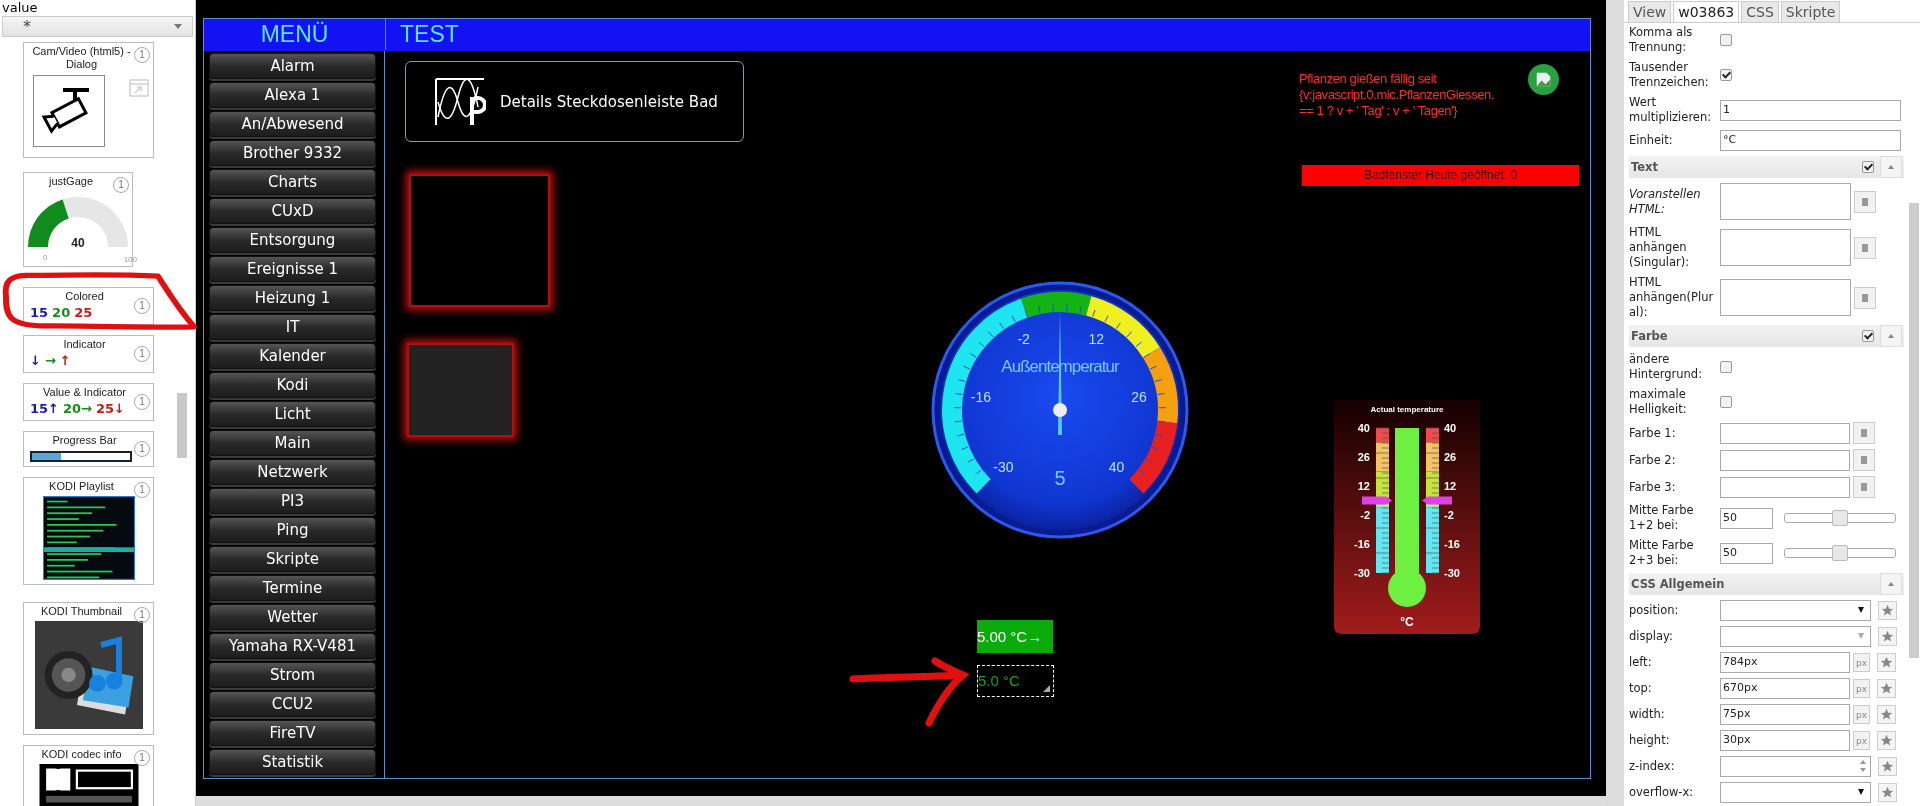 The image size is (1920, 806). What do you see at coordinates (1706, 11) in the screenshot?
I see `tab: w03863` at bounding box center [1706, 11].